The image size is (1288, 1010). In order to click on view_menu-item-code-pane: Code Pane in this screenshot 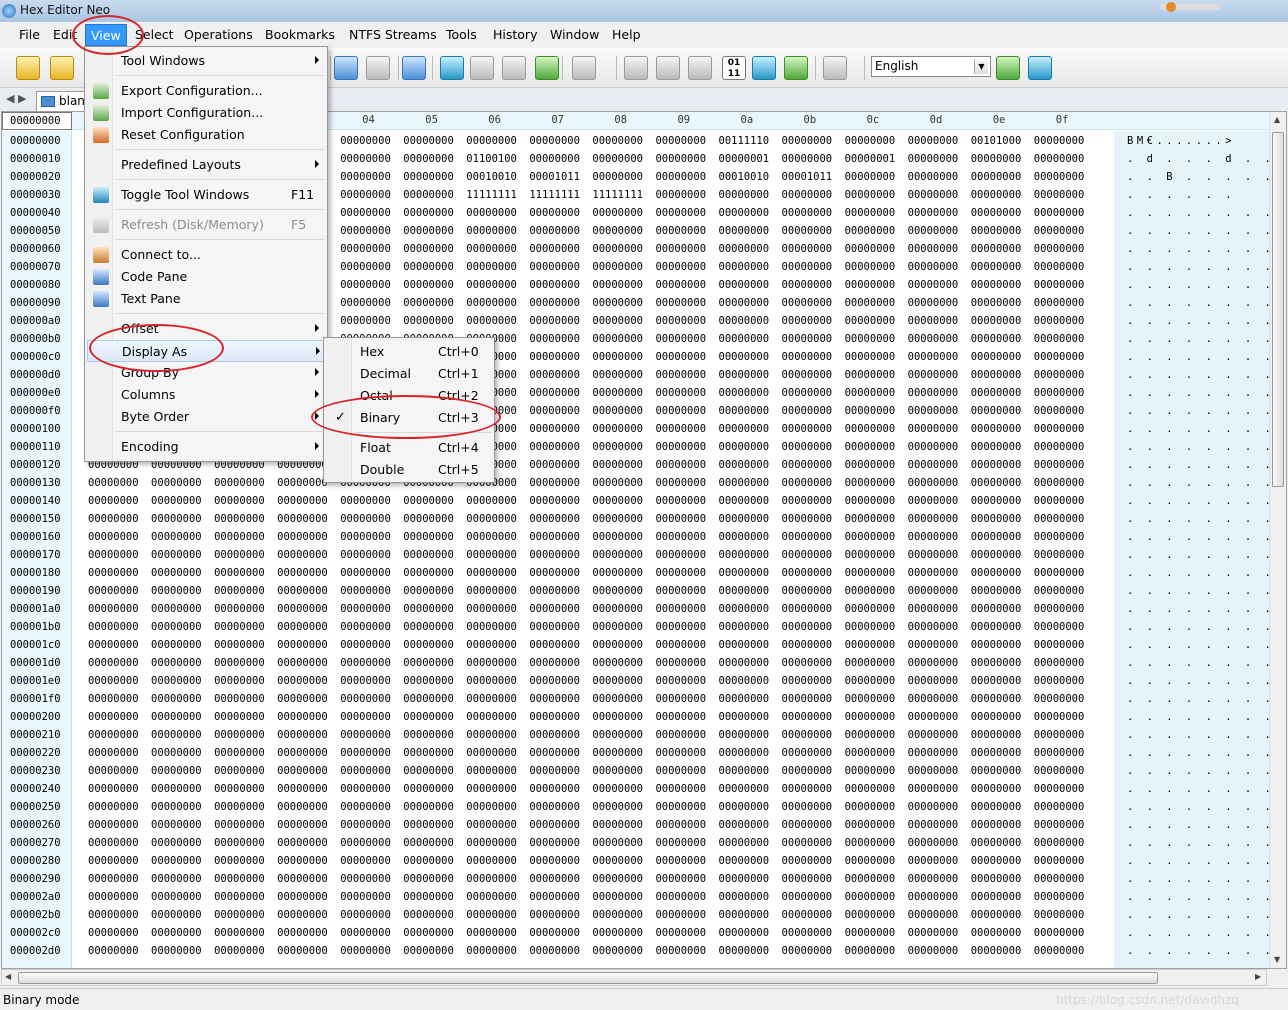, I will do `click(207, 277)`.